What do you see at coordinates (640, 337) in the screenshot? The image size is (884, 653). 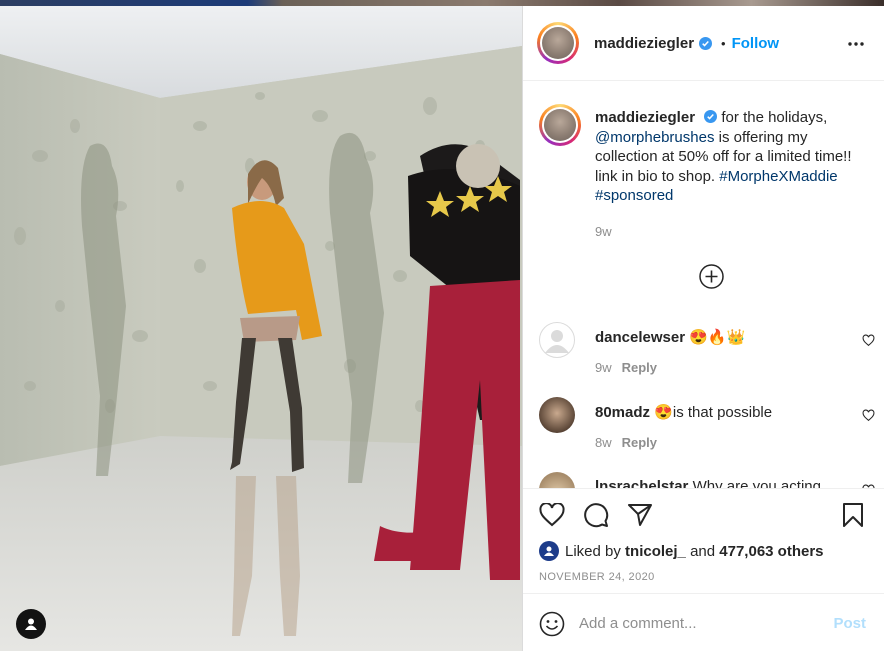 I see `commenter-username: dancelewser` at bounding box center [640, 337].